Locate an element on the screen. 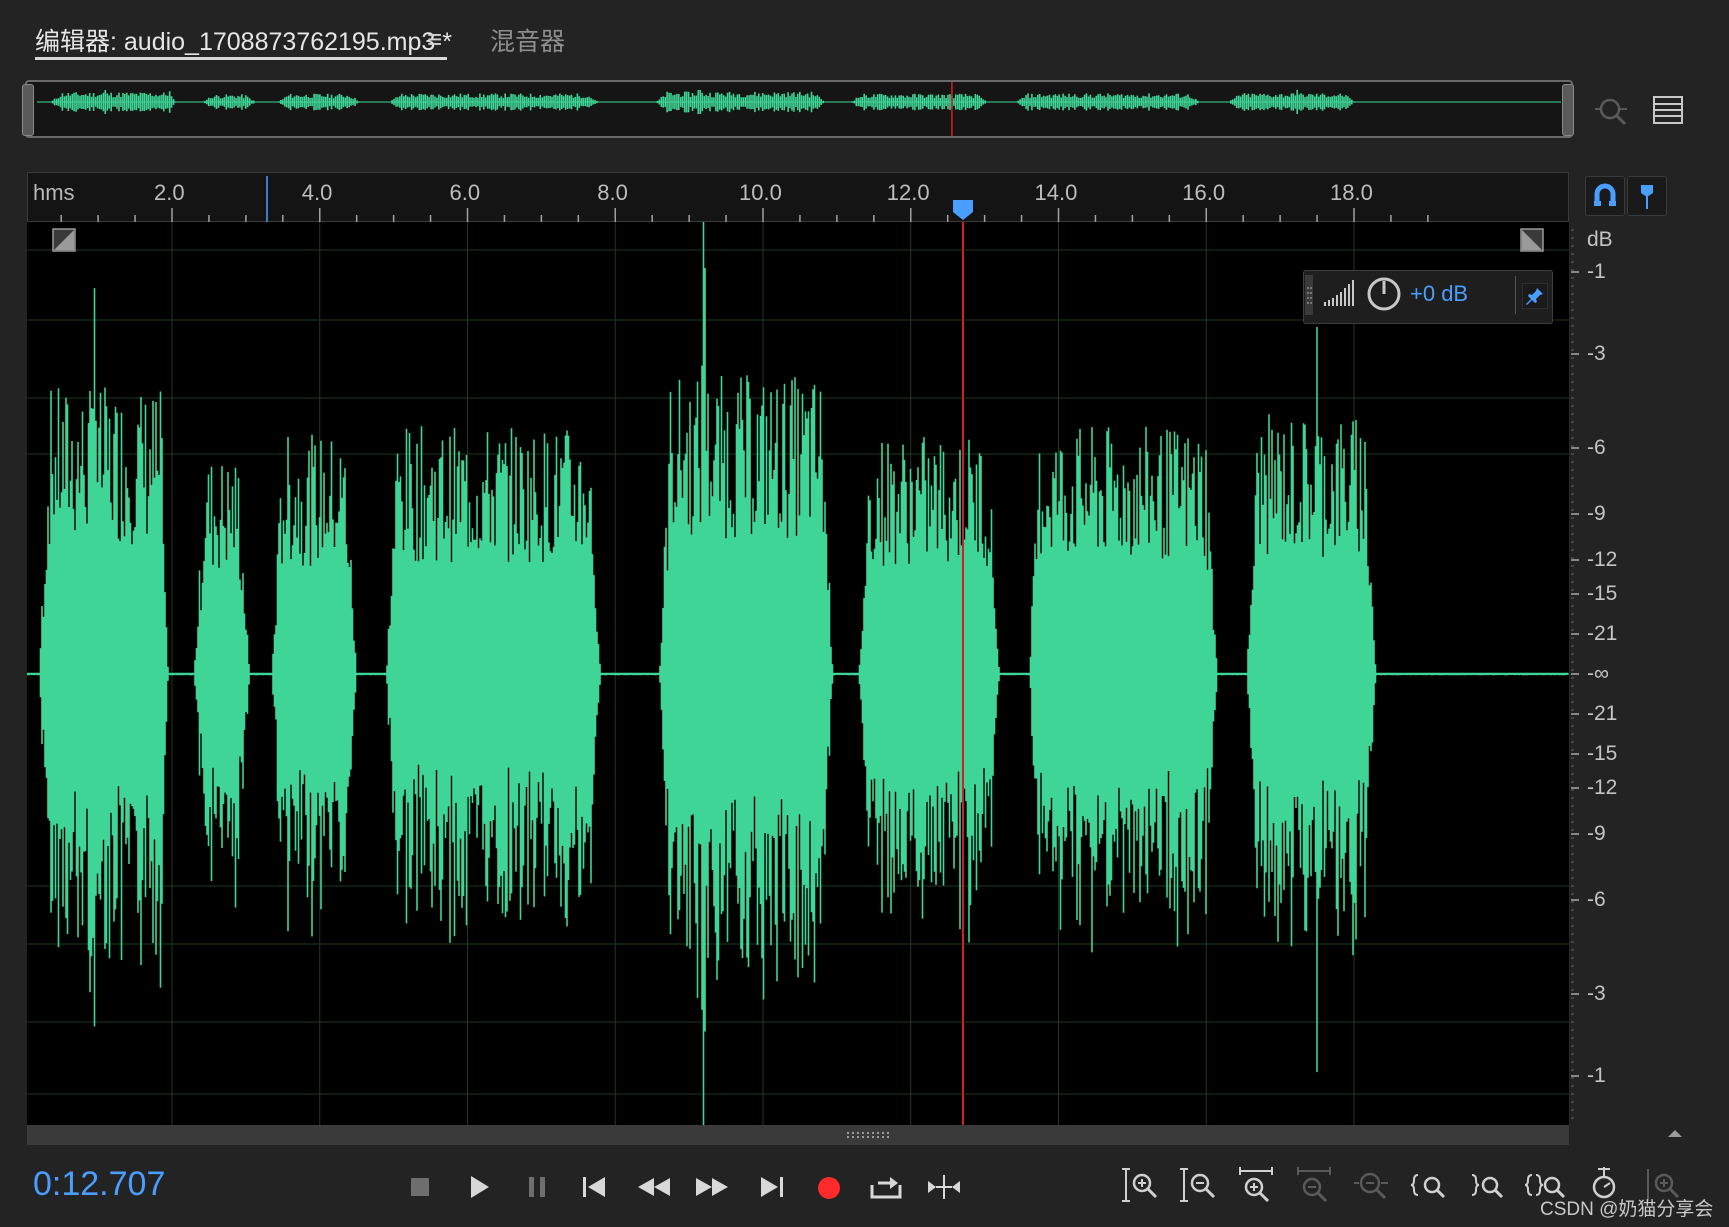  record-icon is located at coordinates (829, 1187).